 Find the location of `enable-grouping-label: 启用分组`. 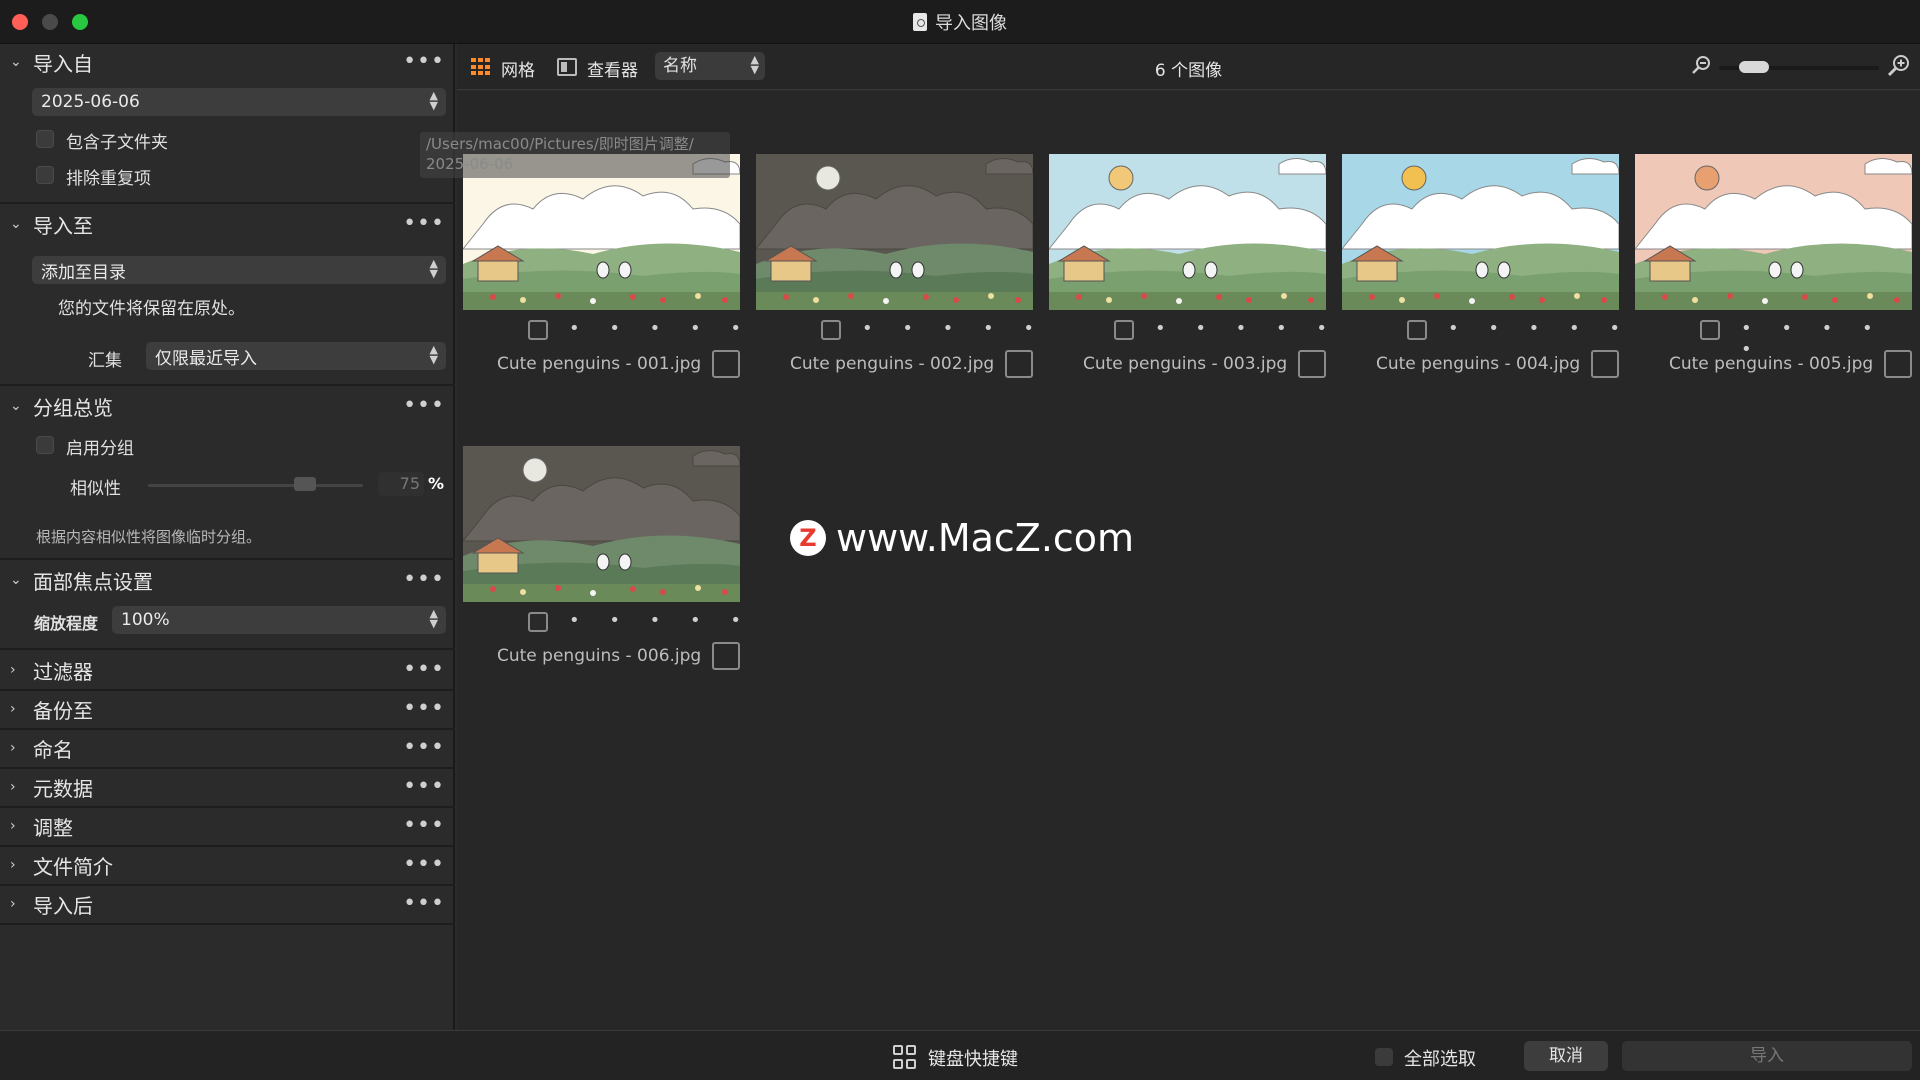

enable-grouping-label: 启用分组 is located at coordinates (100, 449).